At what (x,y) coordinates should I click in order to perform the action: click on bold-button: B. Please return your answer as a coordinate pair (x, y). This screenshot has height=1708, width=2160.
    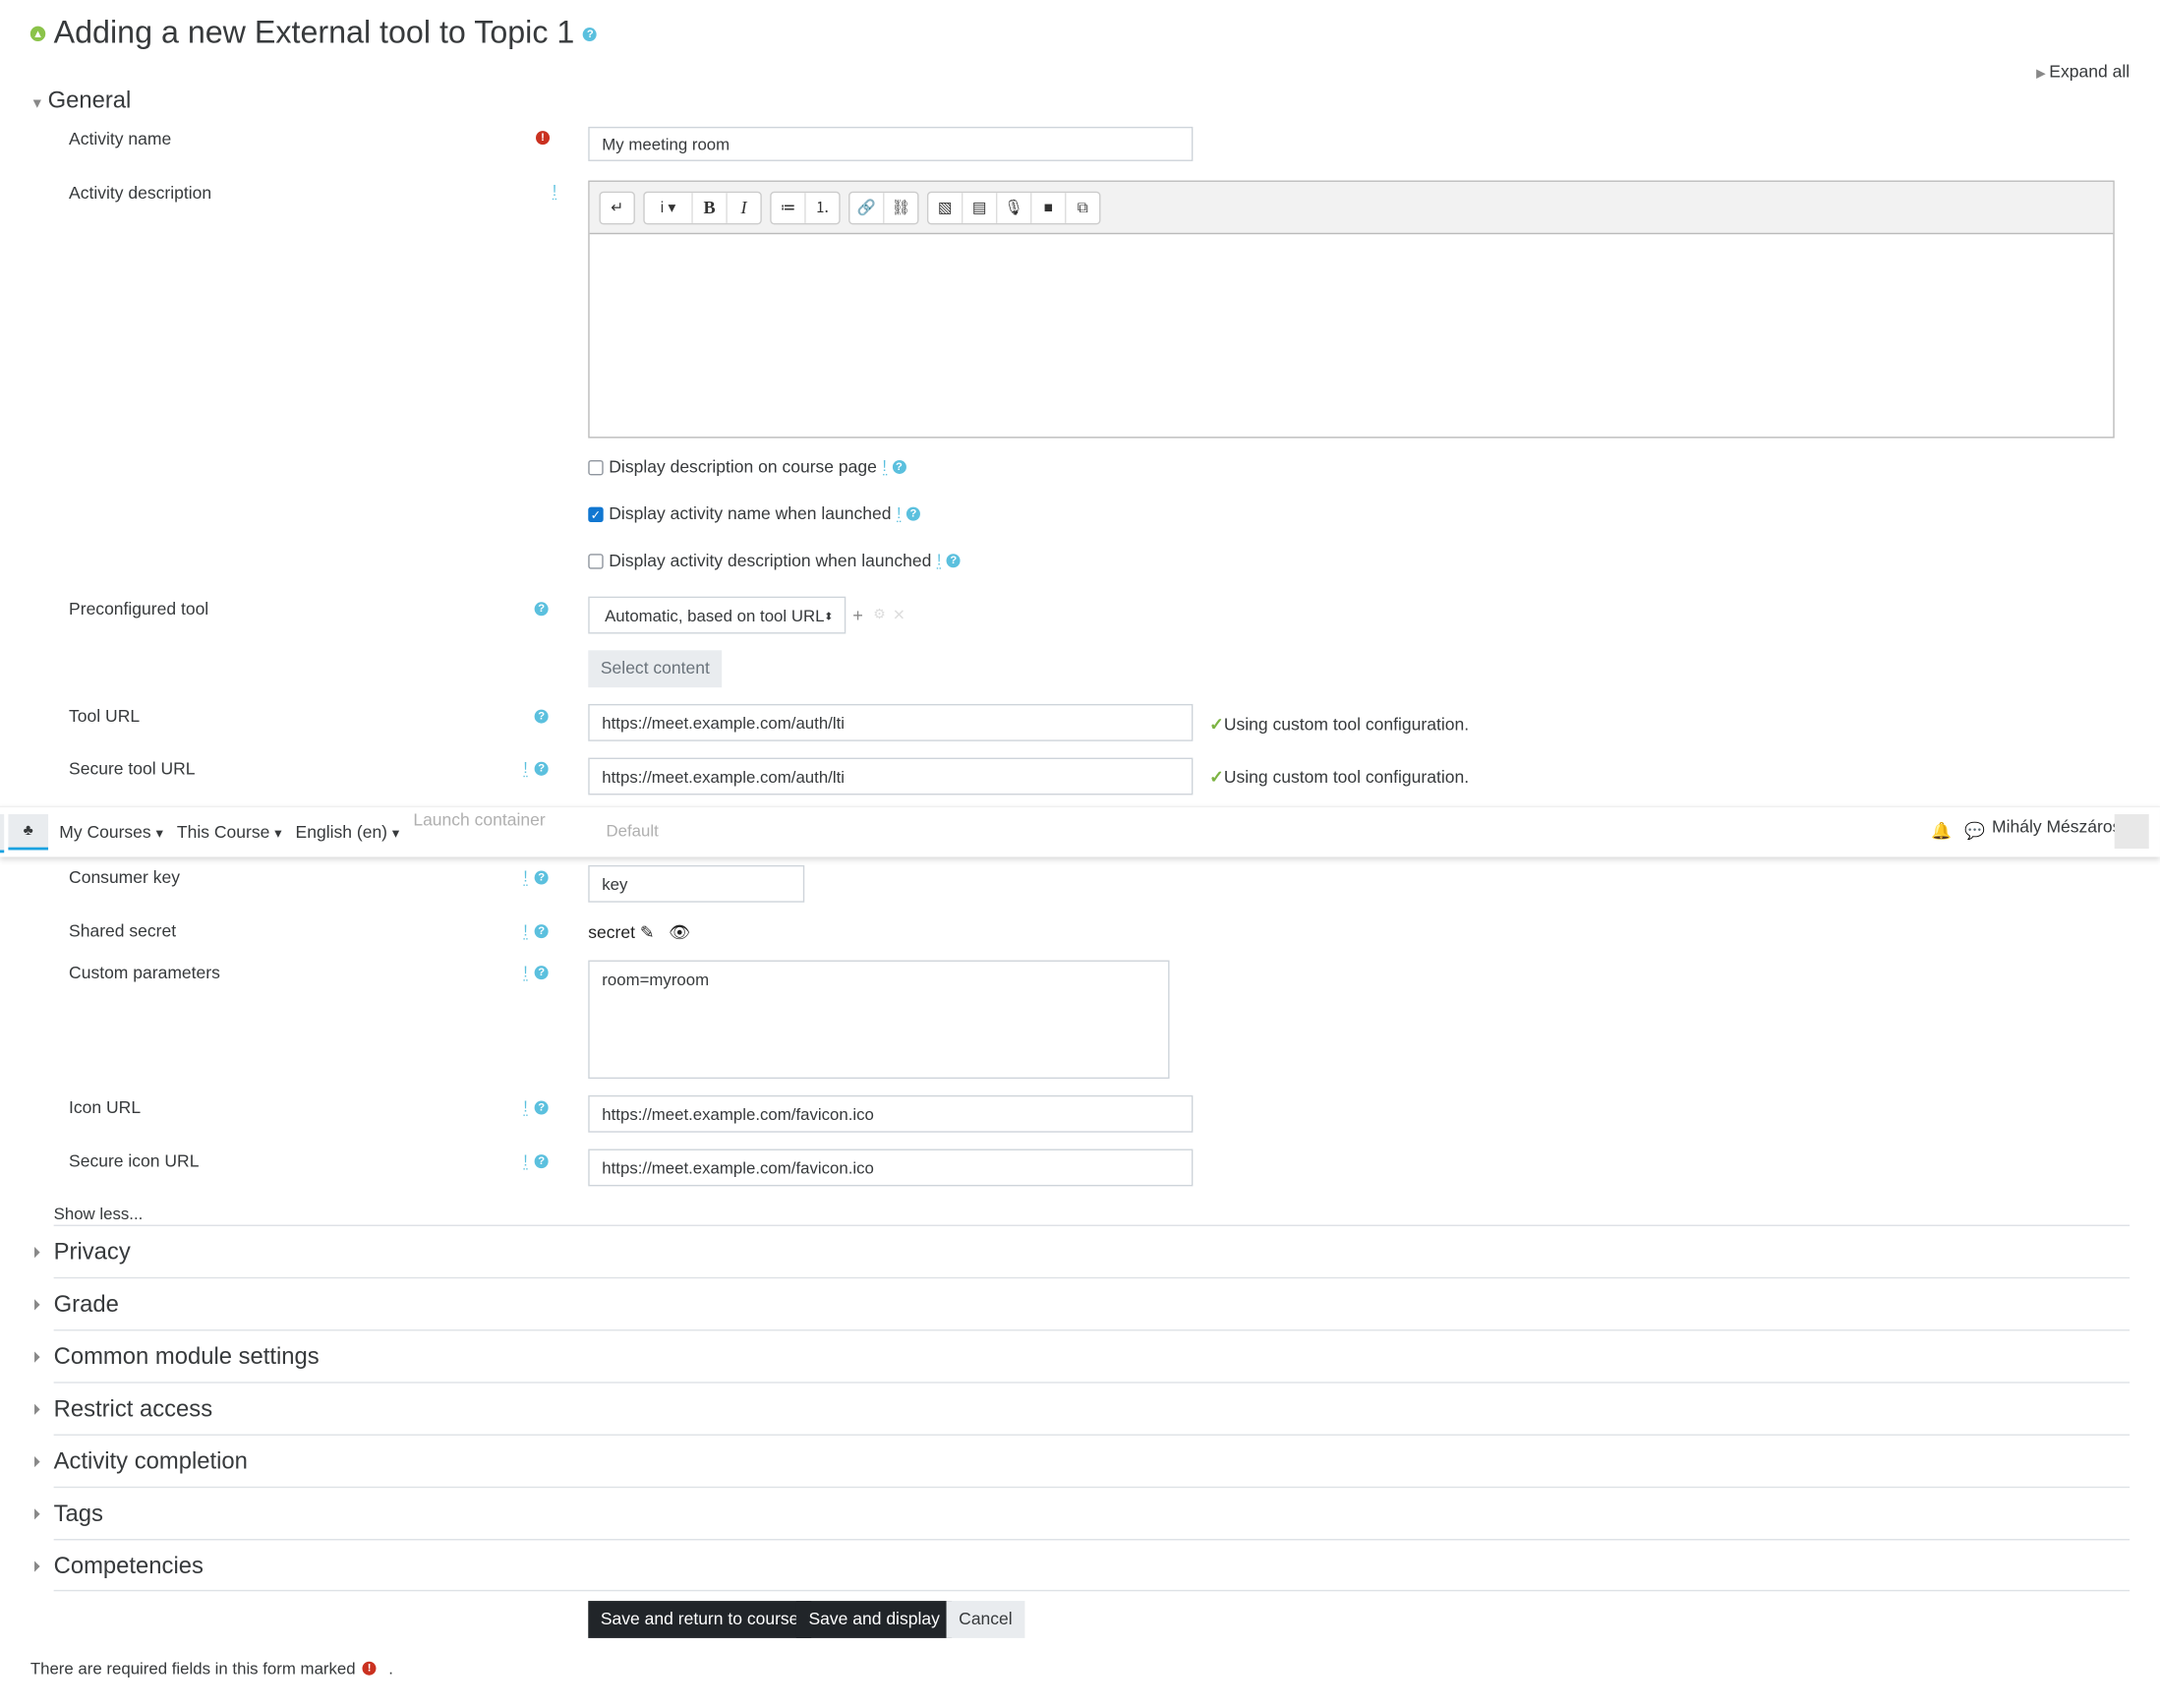
    Looking at the image, I should click on (710, 207).